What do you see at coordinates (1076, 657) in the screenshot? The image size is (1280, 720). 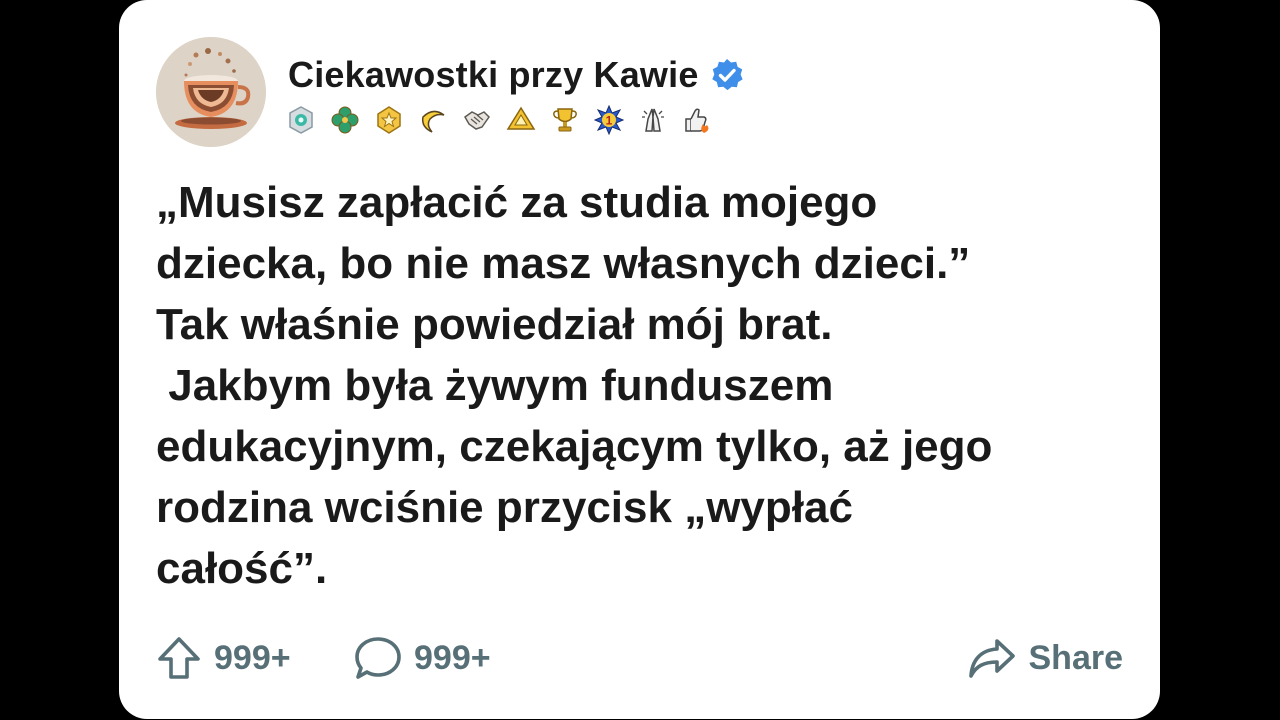 I see `share-label: Share` at bounding box center [1076, 657].